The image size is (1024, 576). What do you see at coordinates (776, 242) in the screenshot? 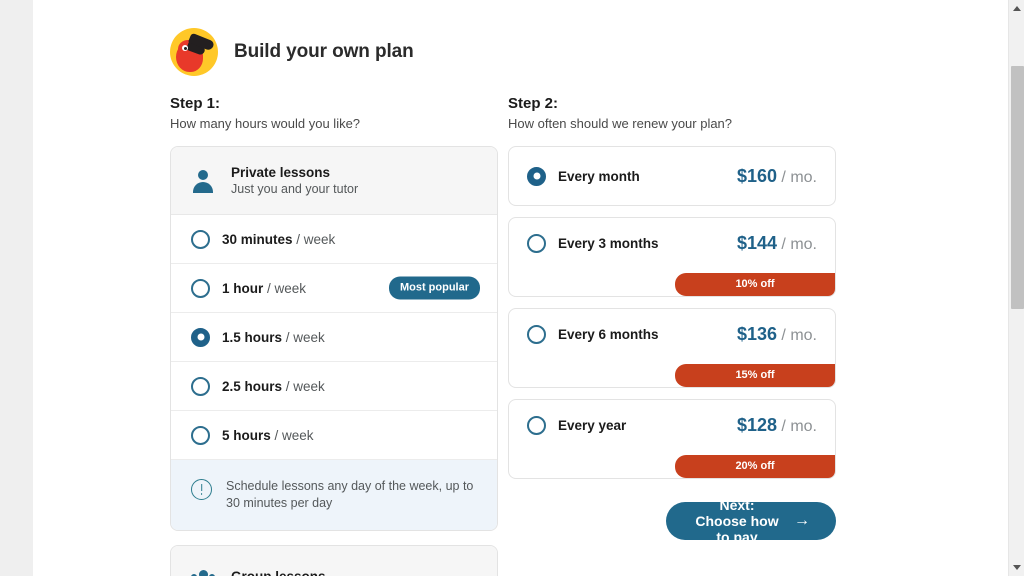
I see `plan-price: $144 / mo.` at bounding box center [776, 242].